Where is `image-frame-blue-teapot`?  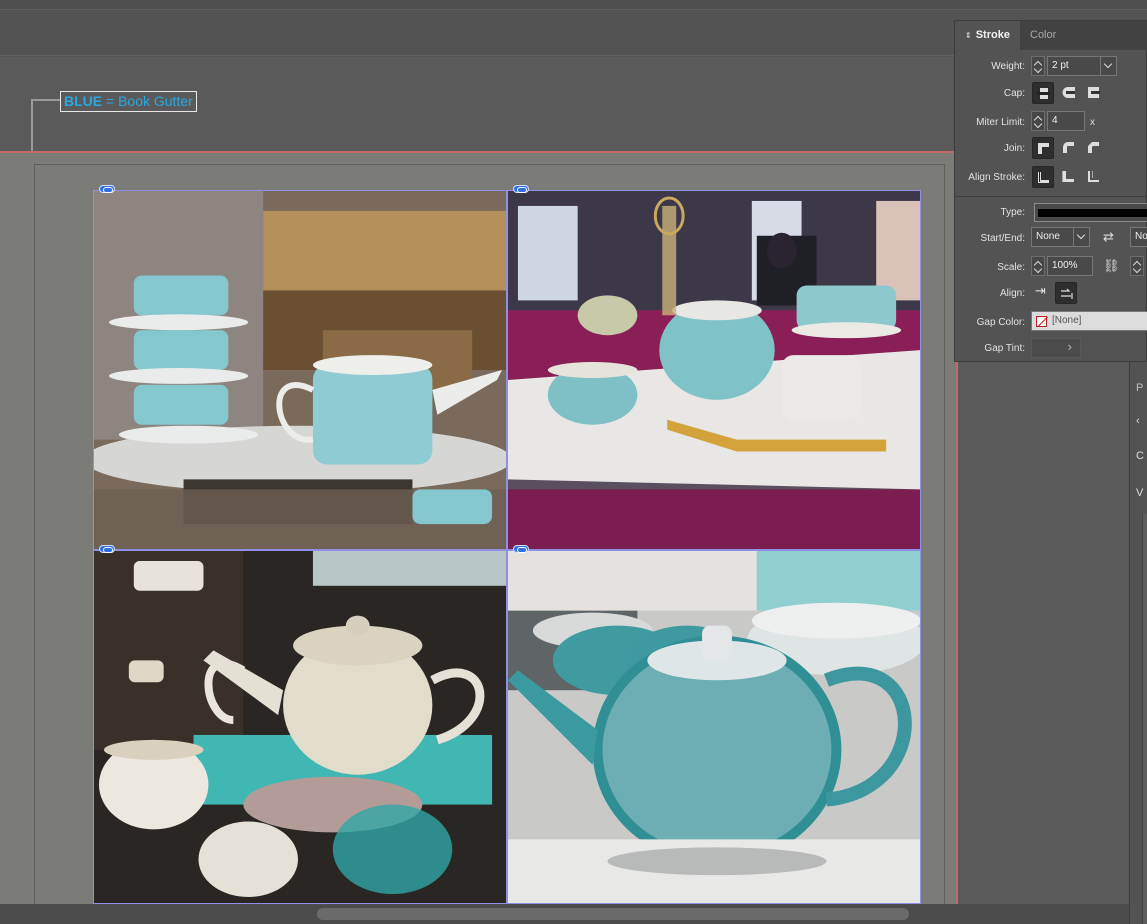 image-frame-blue-teapot is located at coordinates (714, 727).